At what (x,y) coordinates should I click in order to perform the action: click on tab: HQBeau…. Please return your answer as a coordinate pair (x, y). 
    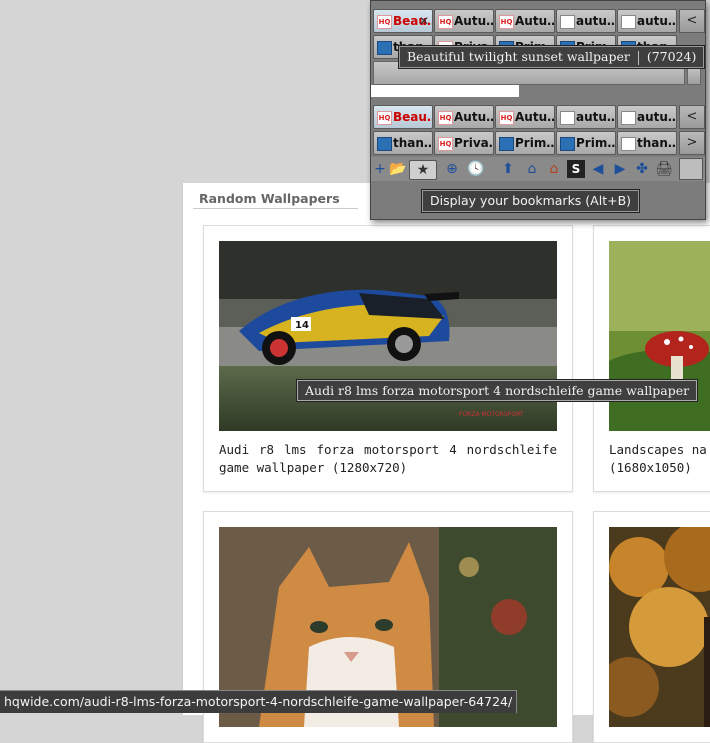
    Looking at the image, I should click on (403, 117).